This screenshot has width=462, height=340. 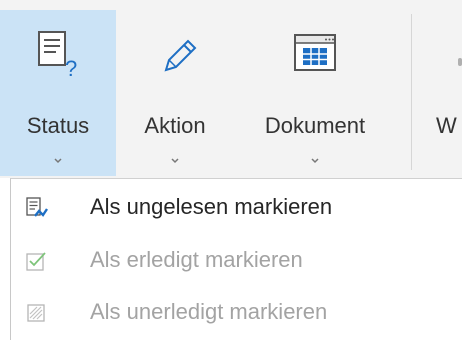 I want to click on menu-item-mark-unread: Als ungelesen markieren, so click(x=236, y=208).